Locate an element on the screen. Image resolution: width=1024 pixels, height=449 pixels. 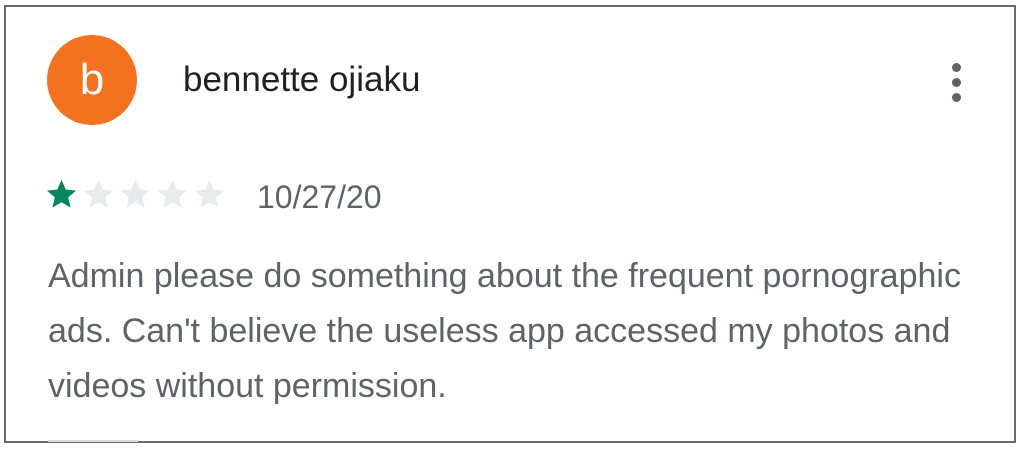
more-options-button is located at coordinates (956, 82).